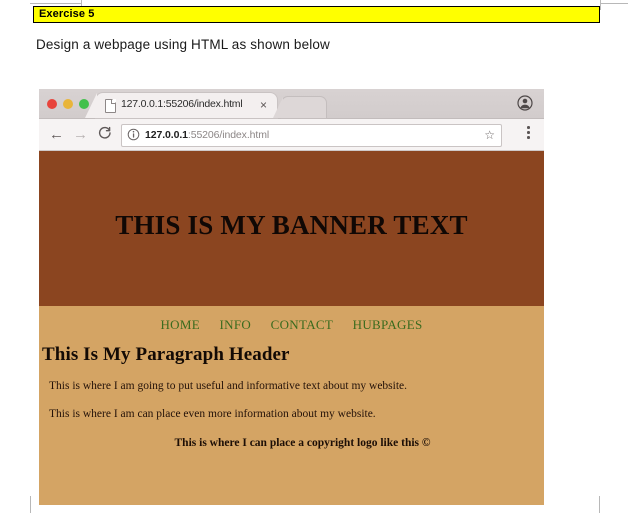 This screenshot has height=513, width=628. What do you see at coordinates (80, 134) in the screenshot?
I see `forward-button: →` at bounding box center [80, 134].